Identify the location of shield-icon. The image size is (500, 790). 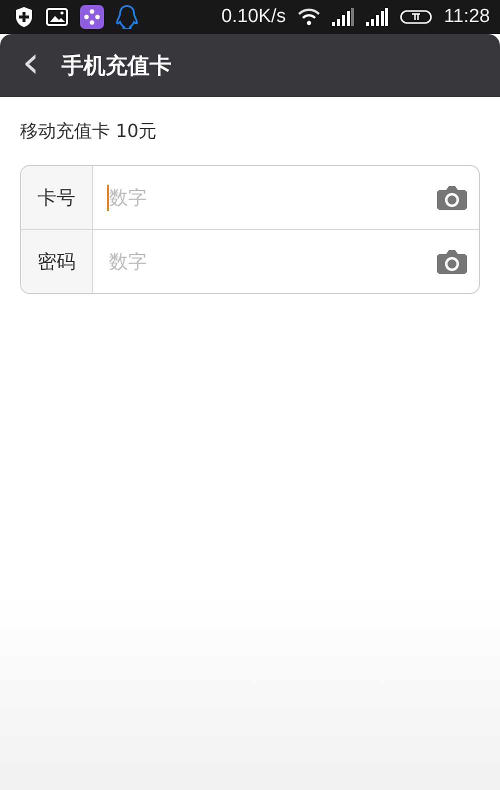
(24, 17).